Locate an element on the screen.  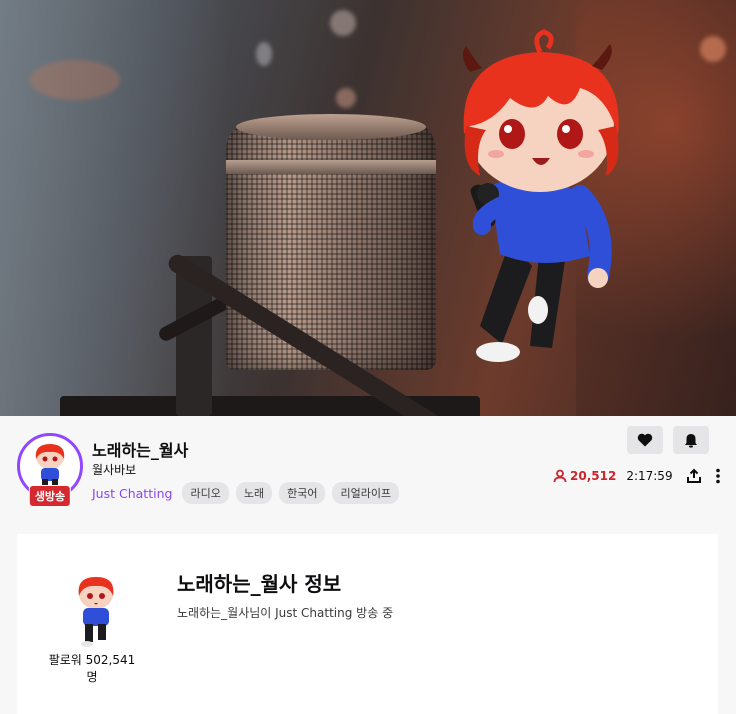
more-vertical-icon is located at coordinates (717, 476).